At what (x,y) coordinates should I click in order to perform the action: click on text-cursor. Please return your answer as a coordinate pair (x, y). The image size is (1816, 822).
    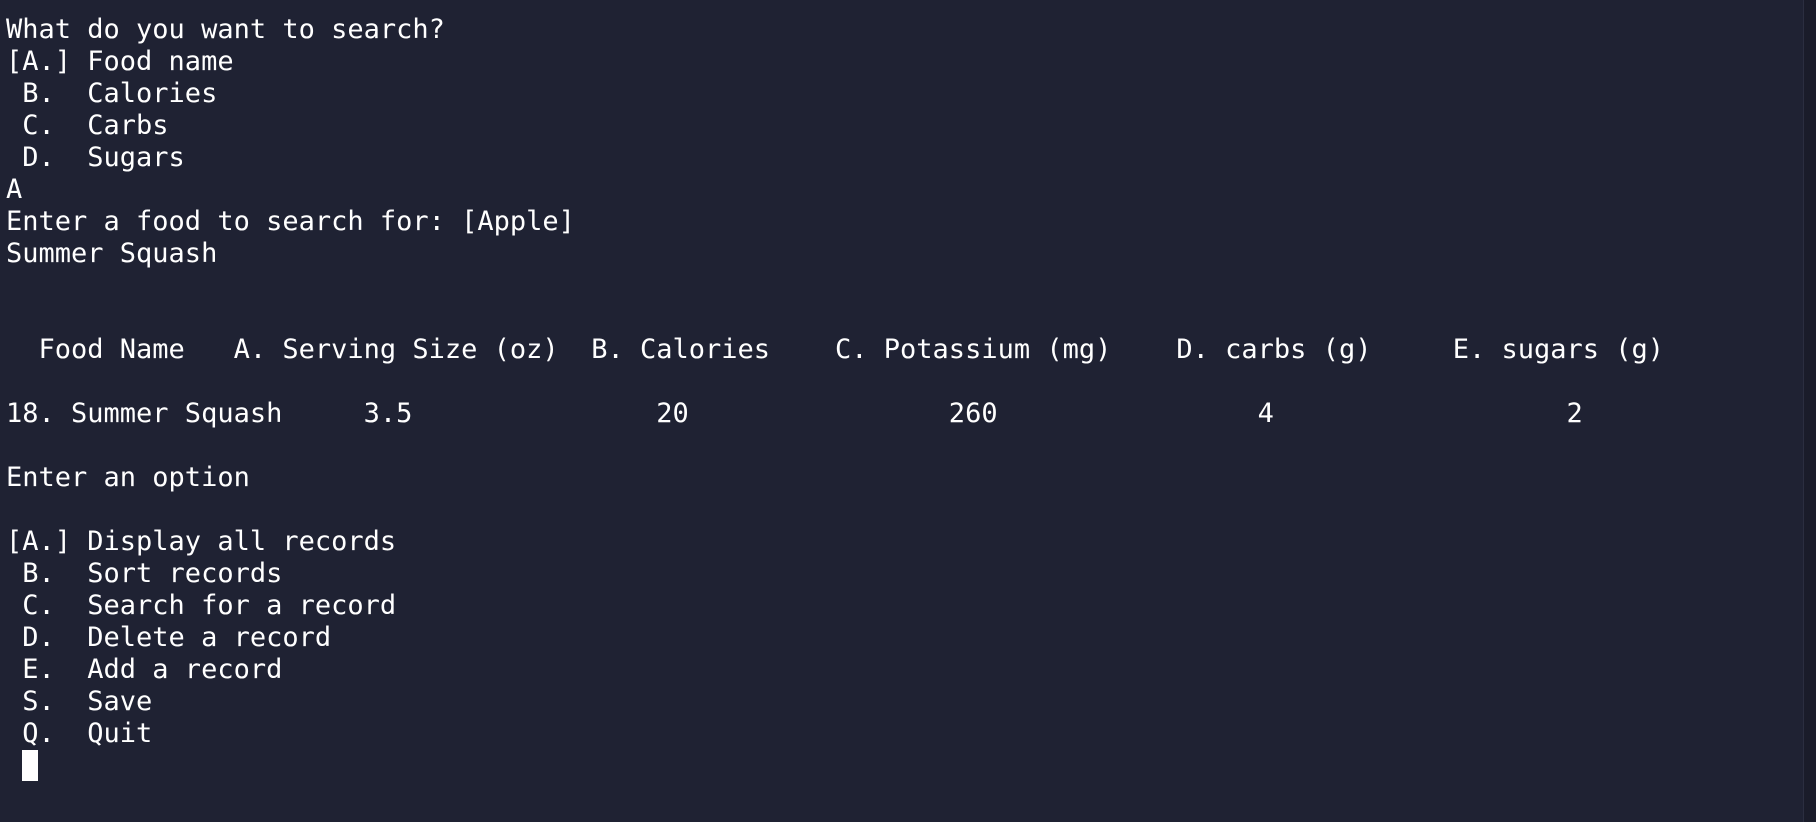
    Looking at the image, I should click on (30, 765).